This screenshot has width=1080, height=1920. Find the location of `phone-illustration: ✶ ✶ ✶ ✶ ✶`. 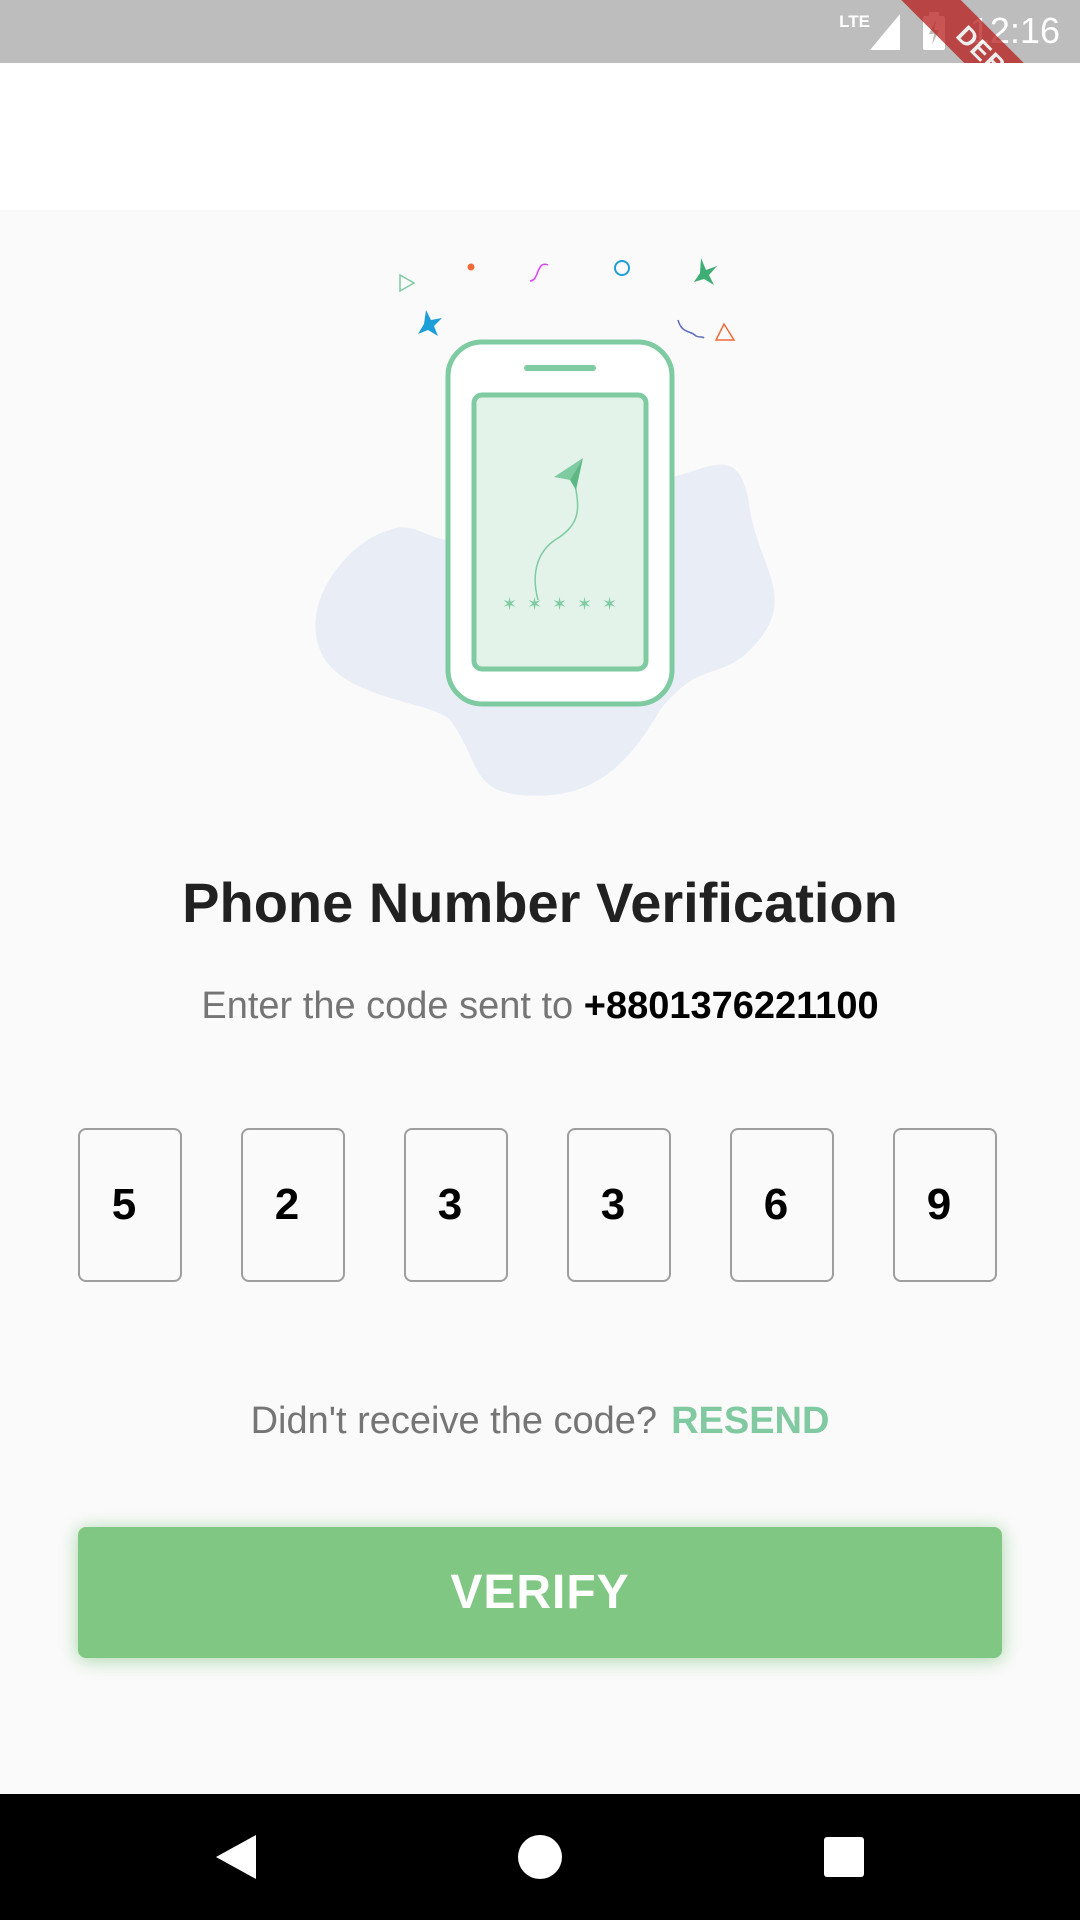

phone-illustration: ✶ ✶ ✶ ✶ ✶ is located at coordinates (545, 527).